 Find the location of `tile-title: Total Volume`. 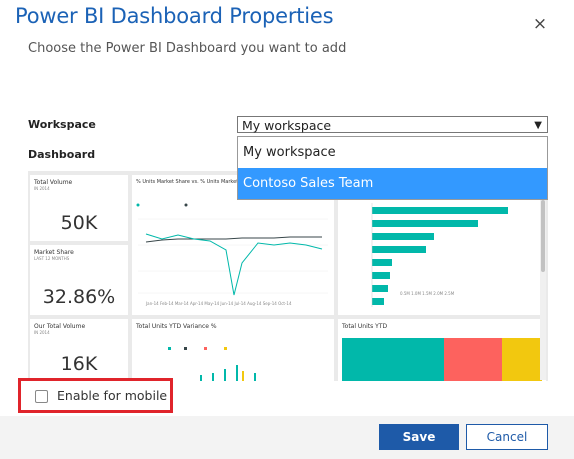

tile-title: Total Volume is located at coordinates (53, 182).